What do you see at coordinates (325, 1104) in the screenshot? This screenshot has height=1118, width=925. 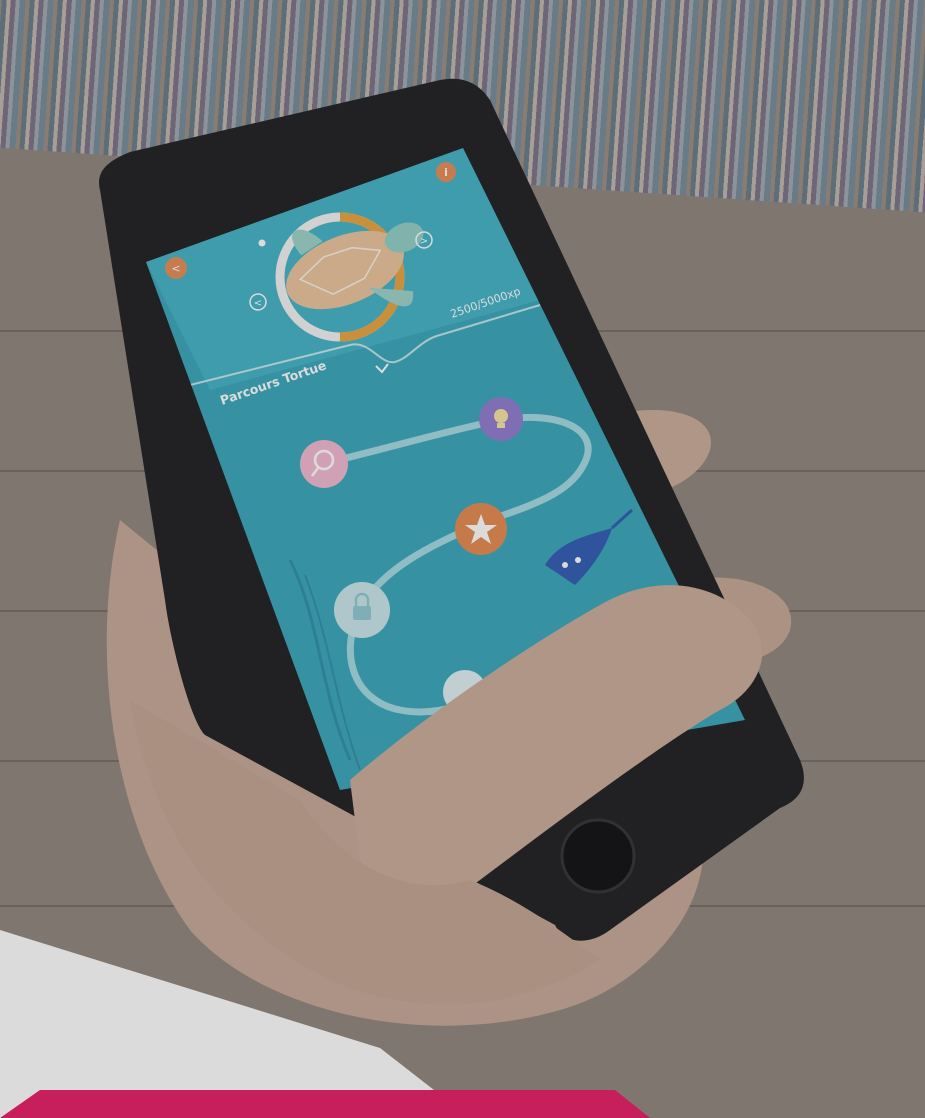 I see `pink-banner` at bounding box center [325, 1104].